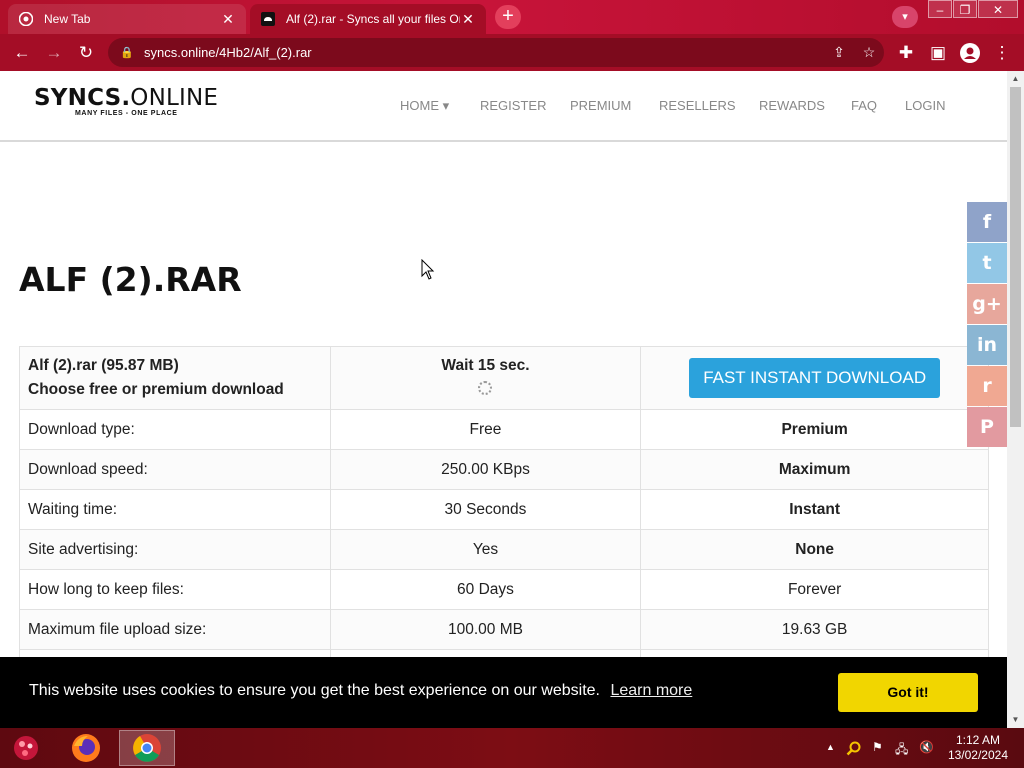 This screenshot has width=1024, height=768. What do you see at coordinates (925, 105) in the screenshot?
I see `nav-login: LOGIN` at bounding box center [925, 105].